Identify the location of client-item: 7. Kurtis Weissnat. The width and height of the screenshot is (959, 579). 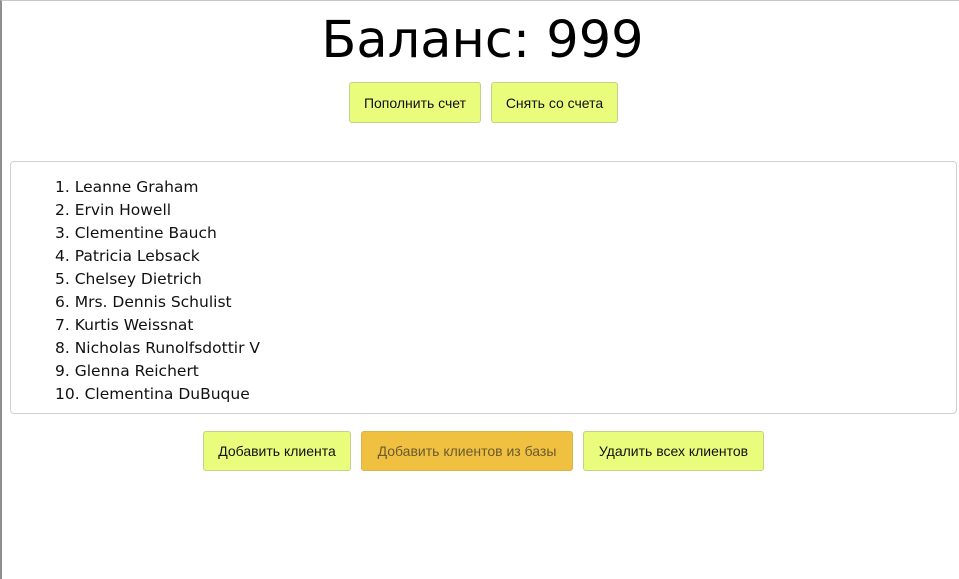
(124, 325).